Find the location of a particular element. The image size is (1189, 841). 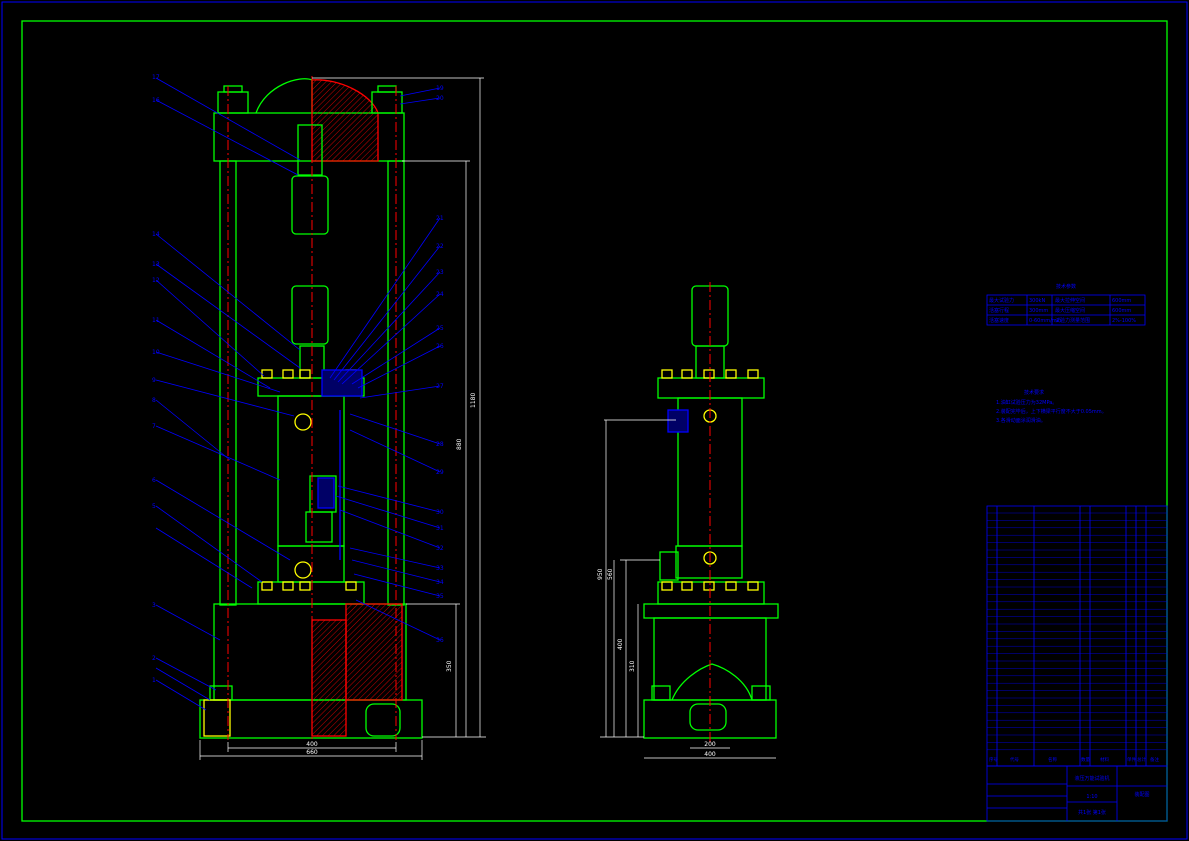

balloon-9: 9 is located at coordinates (154, 380).